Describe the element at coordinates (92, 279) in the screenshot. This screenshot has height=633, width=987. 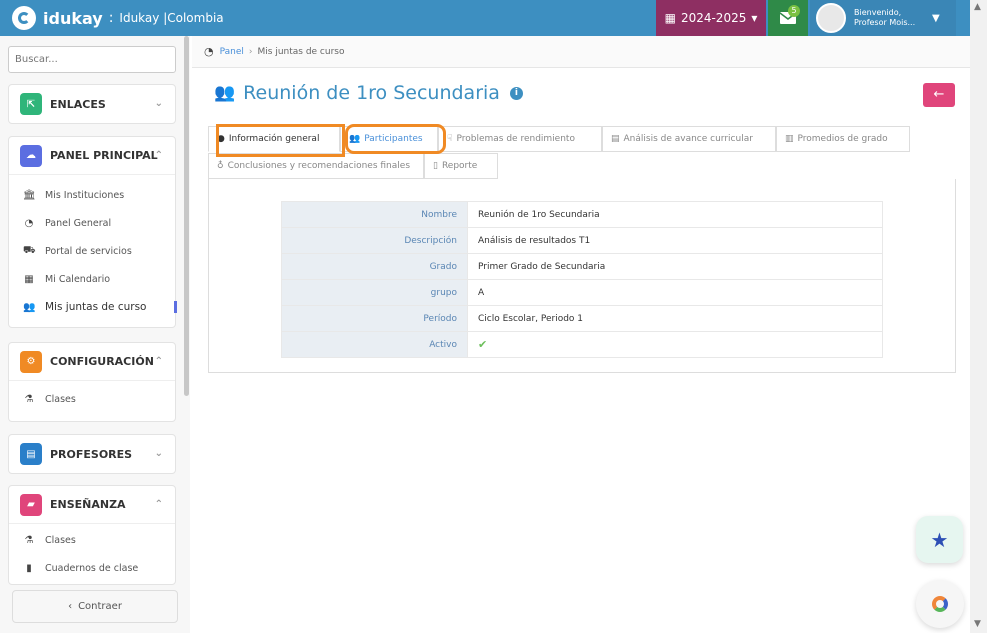
I see `sidebar-item-mi-calendario: ▦ Mi Calendario` at that location.